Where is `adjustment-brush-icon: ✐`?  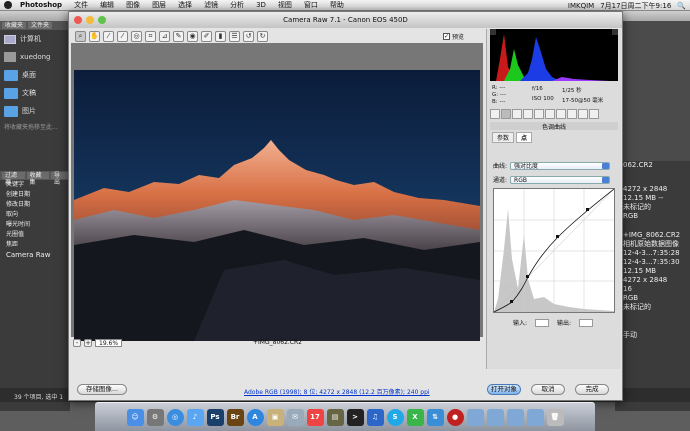 adjustment-brush-icon: ✐ is located at coordinates (206, 36).